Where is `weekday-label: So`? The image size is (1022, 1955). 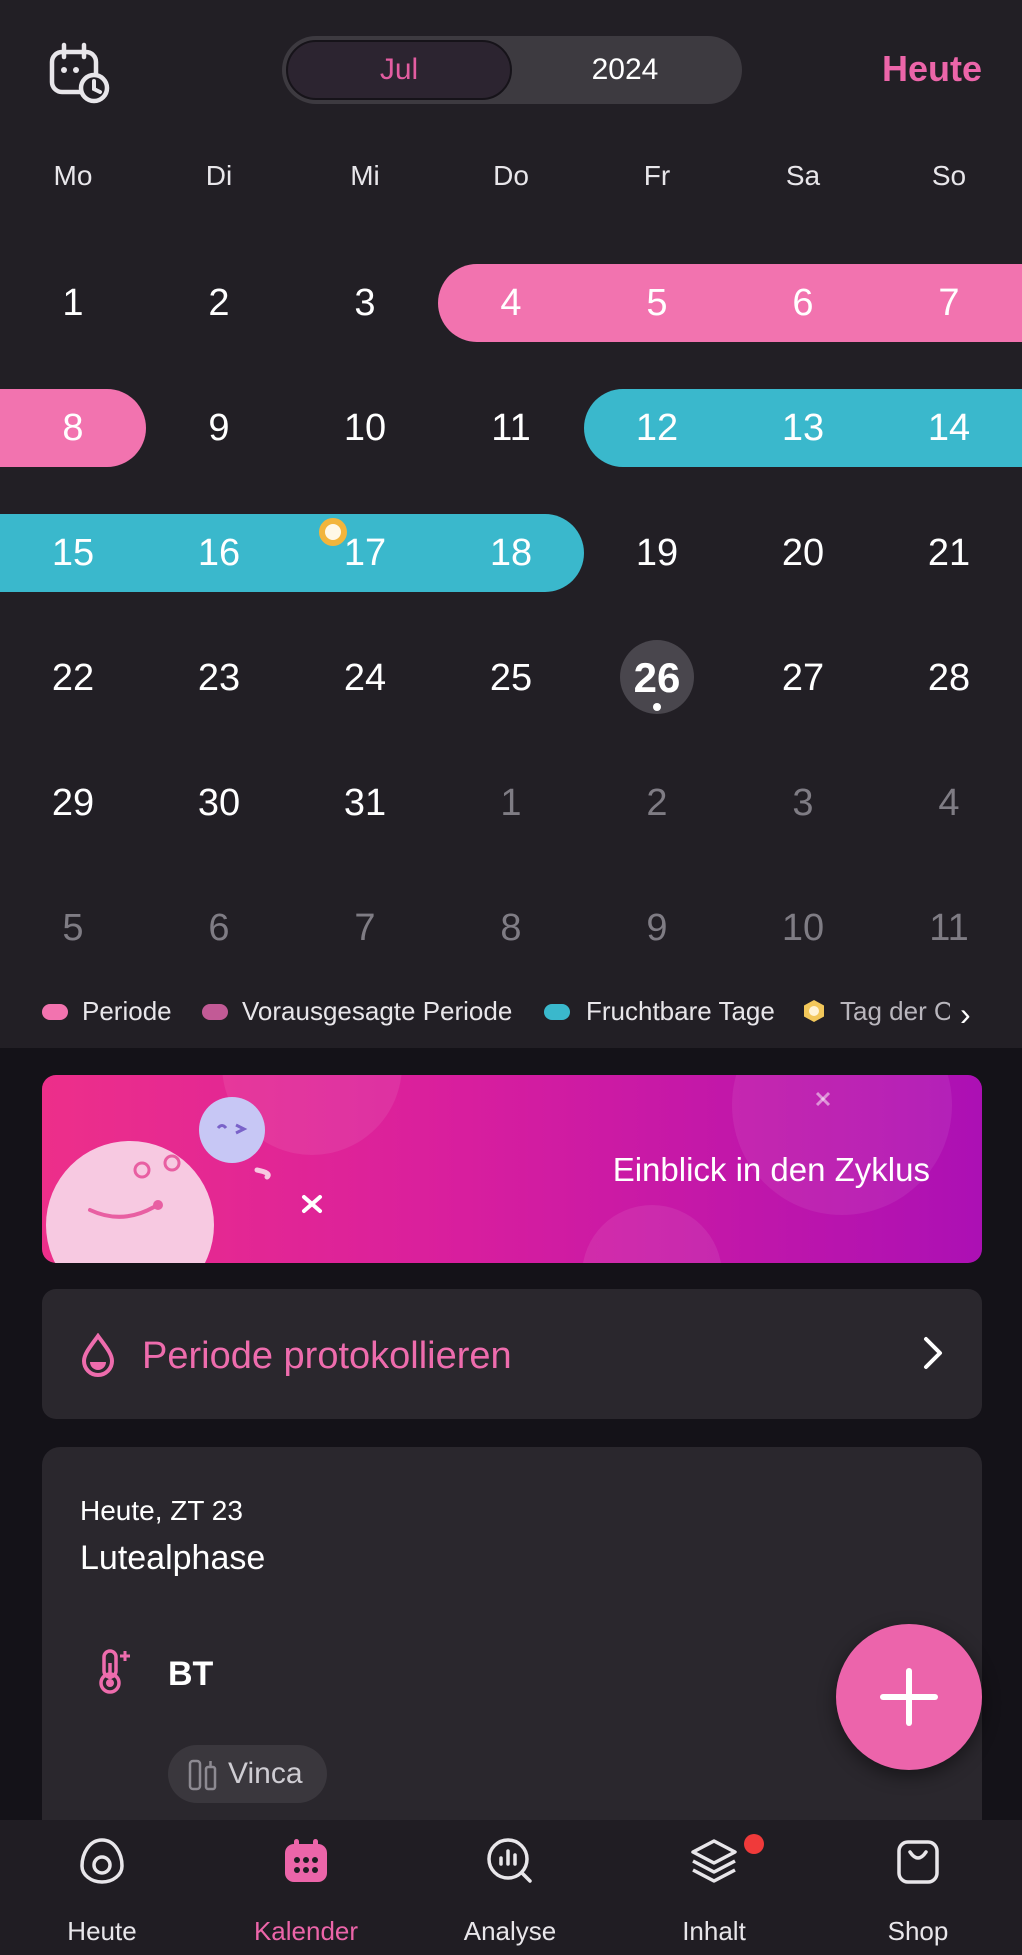 weekday-label: So is located at coordinates (949, 175).